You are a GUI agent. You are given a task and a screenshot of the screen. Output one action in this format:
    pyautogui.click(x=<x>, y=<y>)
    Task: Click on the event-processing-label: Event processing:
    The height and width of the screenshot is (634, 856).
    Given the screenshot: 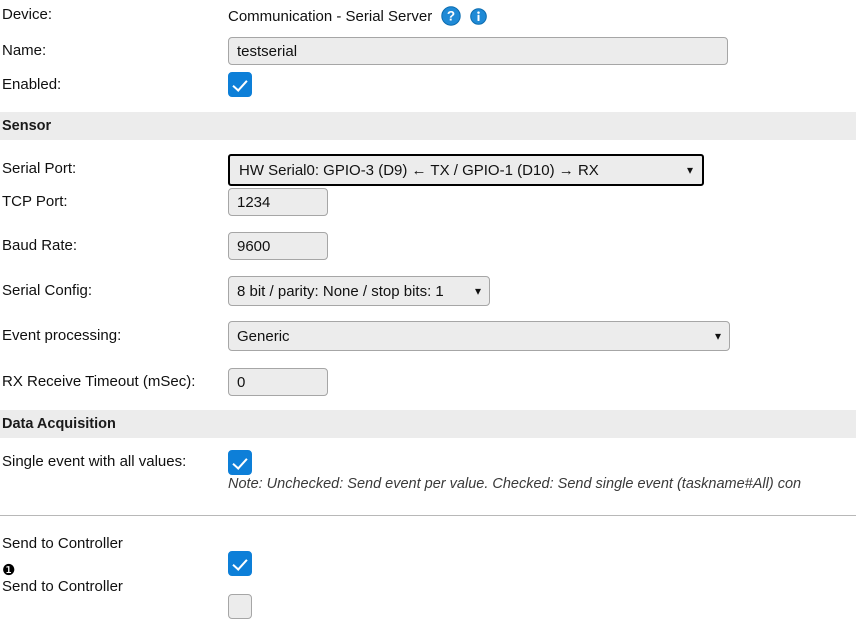 What is the action you would take?
    pyautogui.click(x=62, y=335)
    